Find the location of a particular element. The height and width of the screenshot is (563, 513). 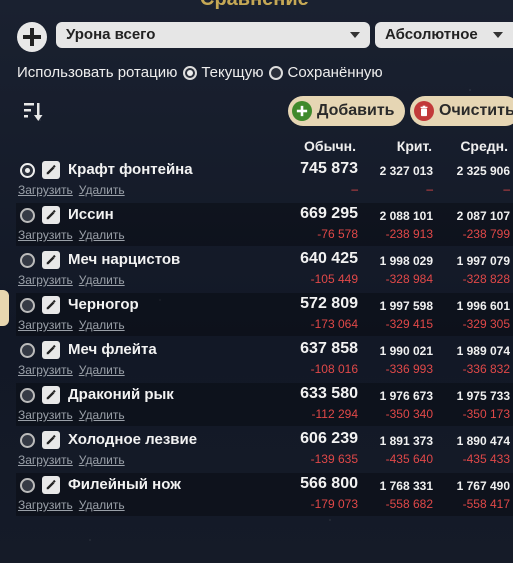

diff-normal: -179 073 is located at coordinates (334, 504).